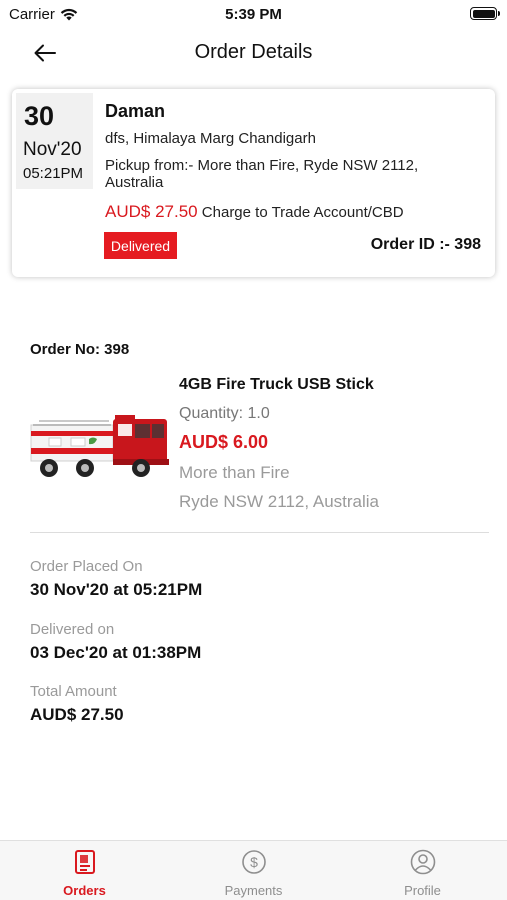 The height and width of the screenshot is (900, 507). Describe the element at coordinates (279, 501) in the screenshot. I see `seller-address: Ryde NSW 2112, Australia` at that location.